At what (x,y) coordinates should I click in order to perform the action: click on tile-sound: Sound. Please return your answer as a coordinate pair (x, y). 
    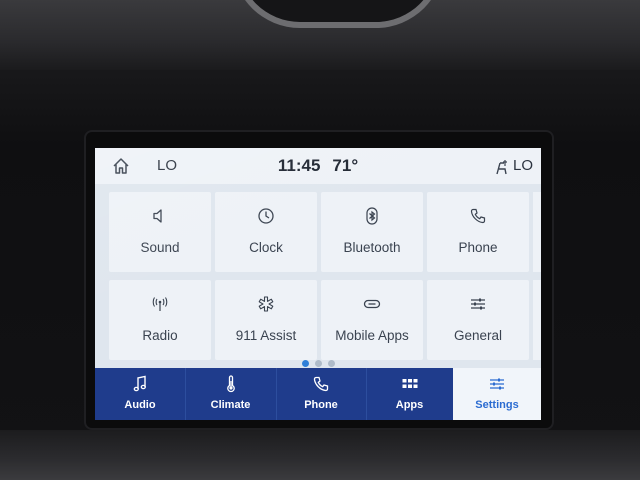
    Looking at the image, I should click on (160, 232).